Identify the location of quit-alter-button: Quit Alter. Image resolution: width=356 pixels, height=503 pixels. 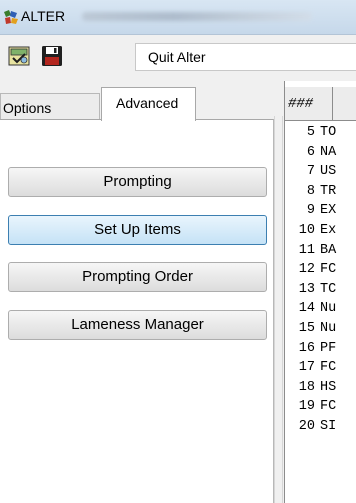
(245, 57).